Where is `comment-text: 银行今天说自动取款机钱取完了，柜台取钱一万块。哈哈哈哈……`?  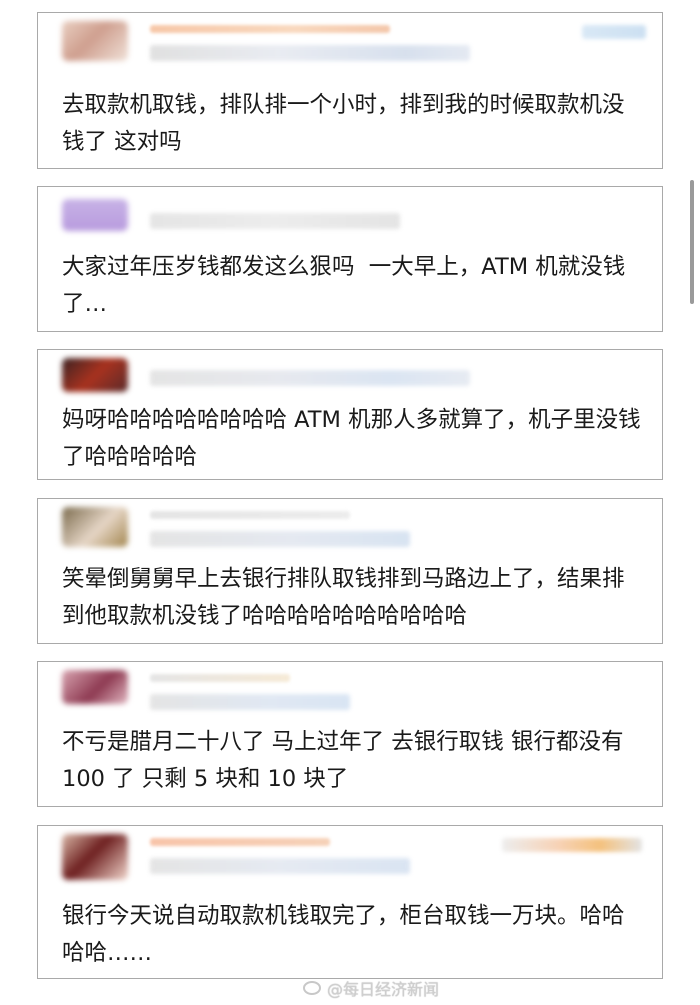
comment-text: 银行今天说自动取款机钱取完了，柜台取钱一万块。哈哈哈哈…… is located at coordinates (343, 934).